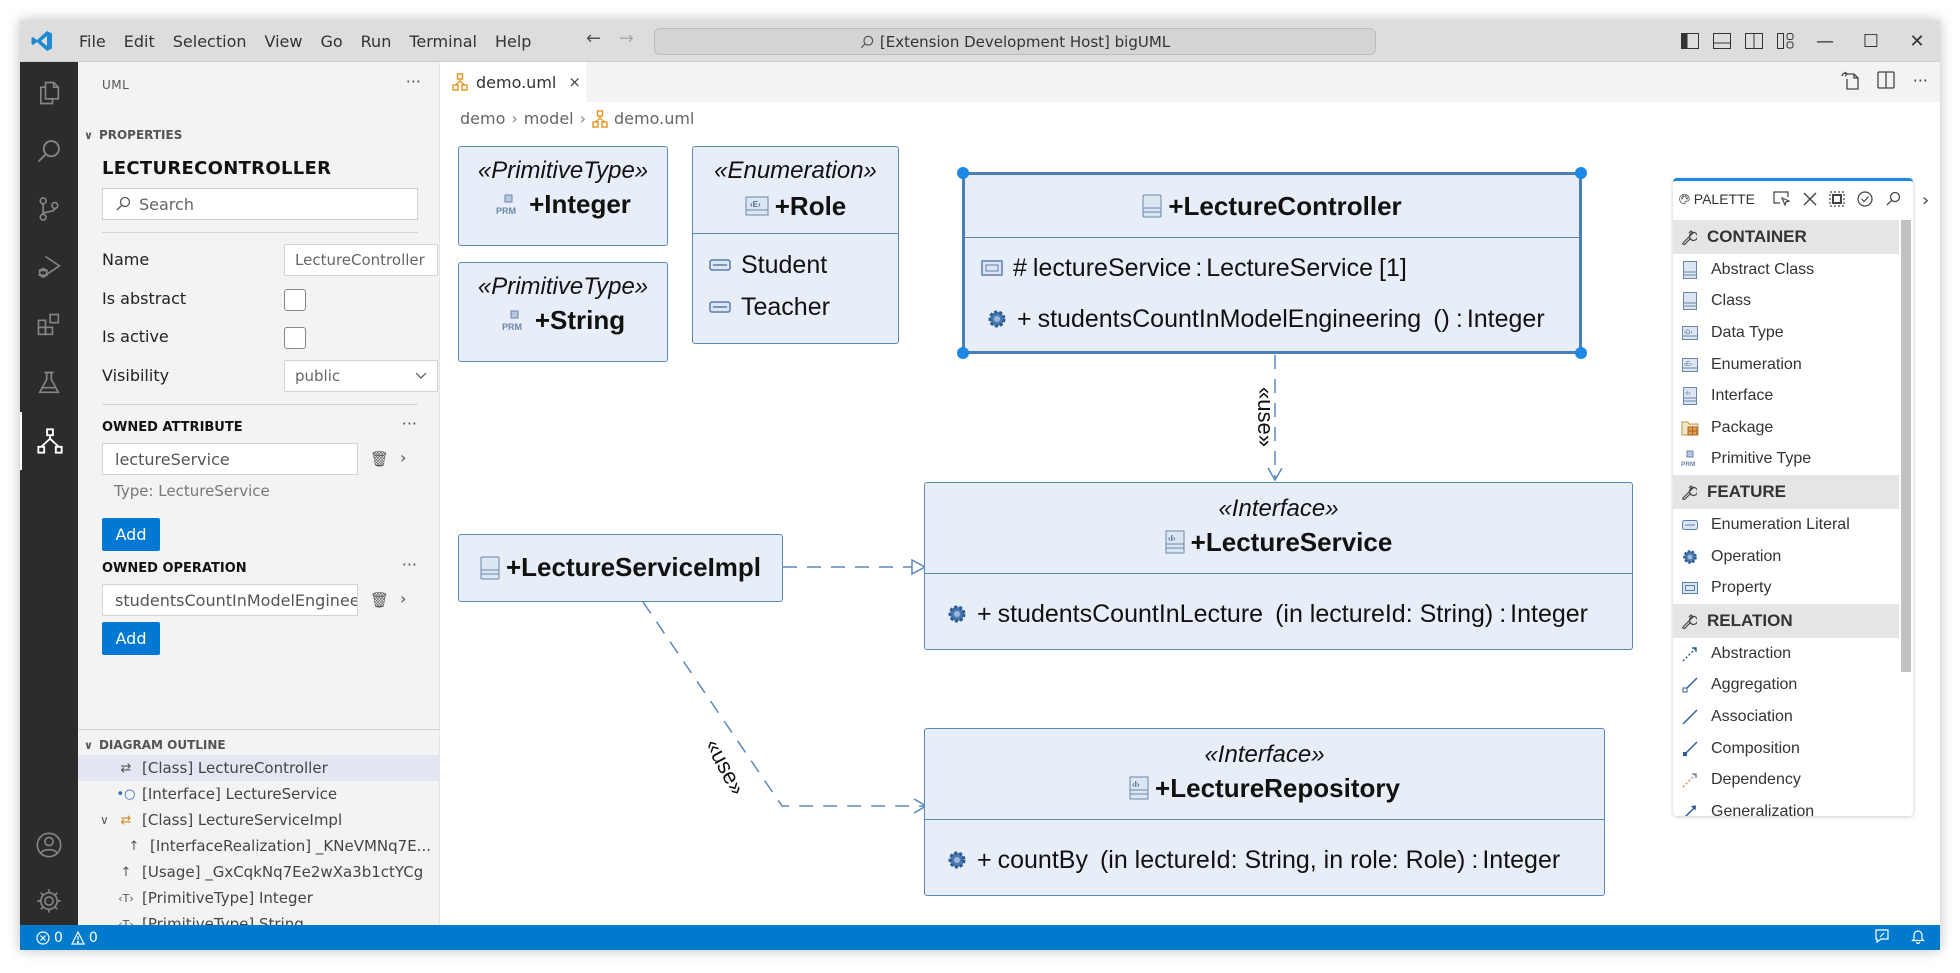 The image size is (1960, 973). What do you see at coordinates (1690, 41) in the screenshot?
I see `toggle-primary-sidebar-button` at bounding box center [1690, 41].